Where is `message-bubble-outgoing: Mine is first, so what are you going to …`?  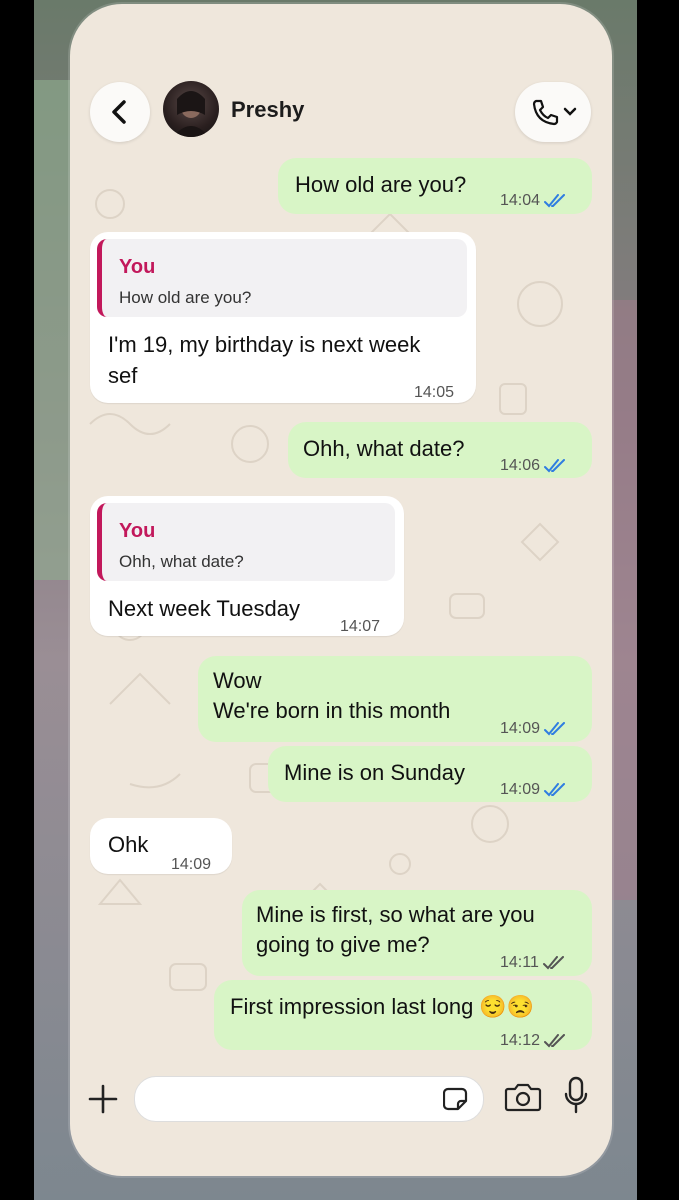 message-bubble-outgoing: Mine is first, so what are you going to … is located at coordinates (417, 933).